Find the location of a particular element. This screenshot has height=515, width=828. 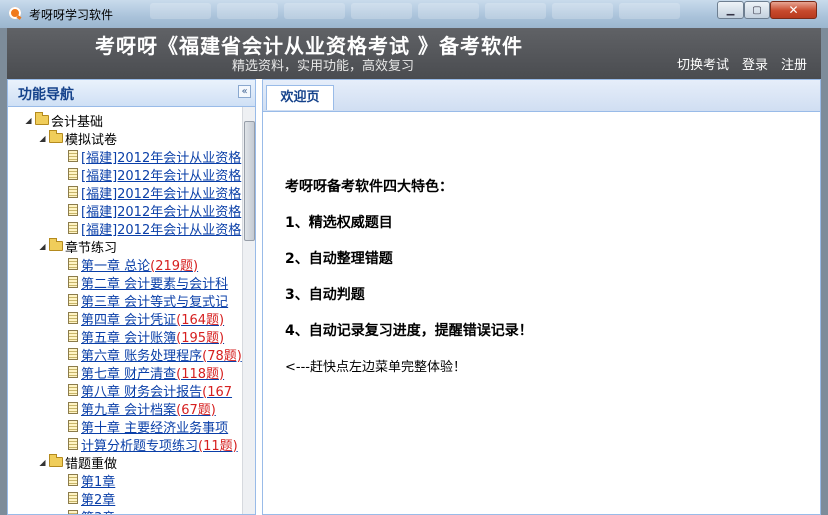

feature-item: 1、精选权威题目 is located at coordinates (339, 223).